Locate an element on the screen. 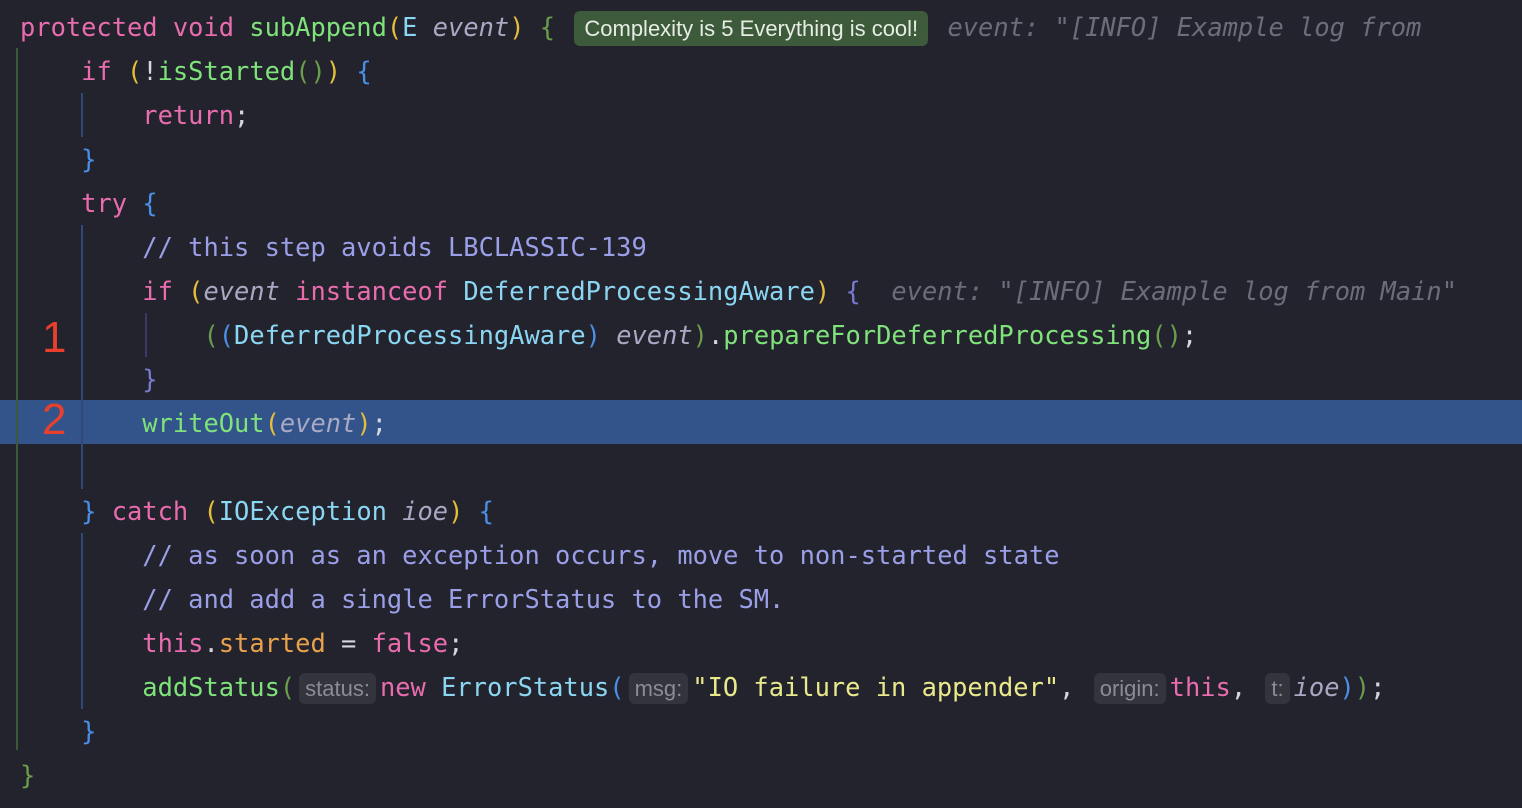  indent-guide is located at coordinates (17, 399).